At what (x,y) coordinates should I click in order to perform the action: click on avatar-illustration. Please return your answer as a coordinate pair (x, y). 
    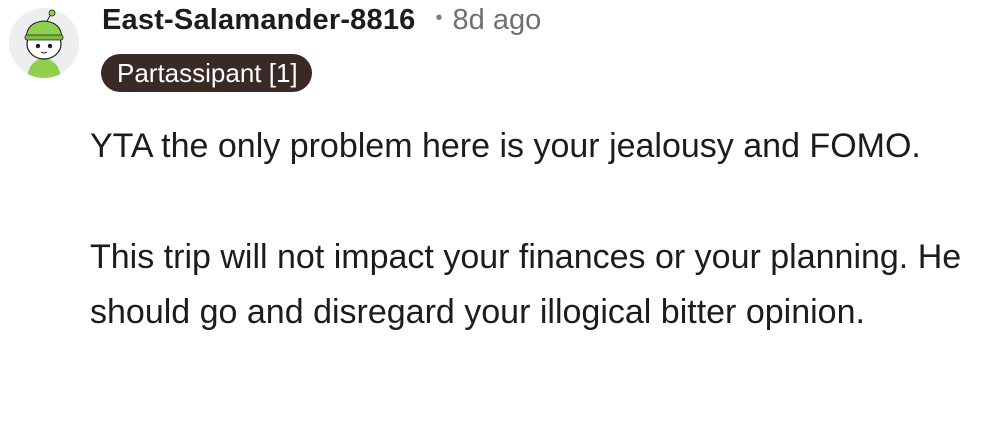
    Looking at the image, I should click on (44, 43).